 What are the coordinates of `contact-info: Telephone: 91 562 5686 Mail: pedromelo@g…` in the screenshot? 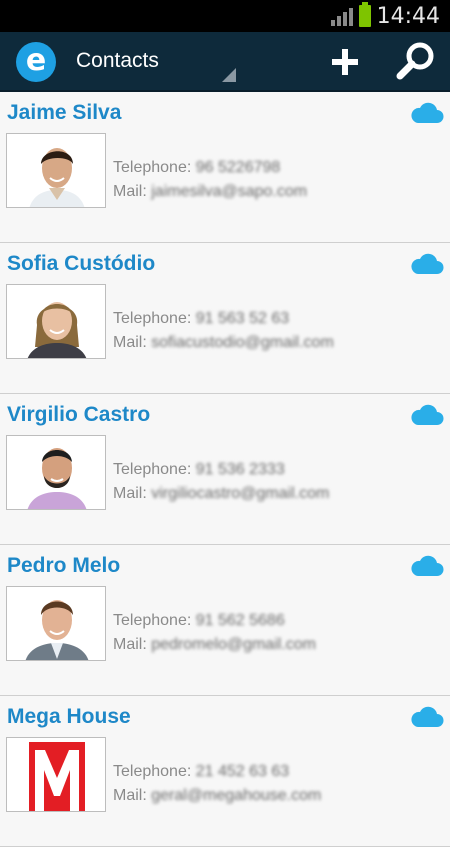 It's located at (214, 633).